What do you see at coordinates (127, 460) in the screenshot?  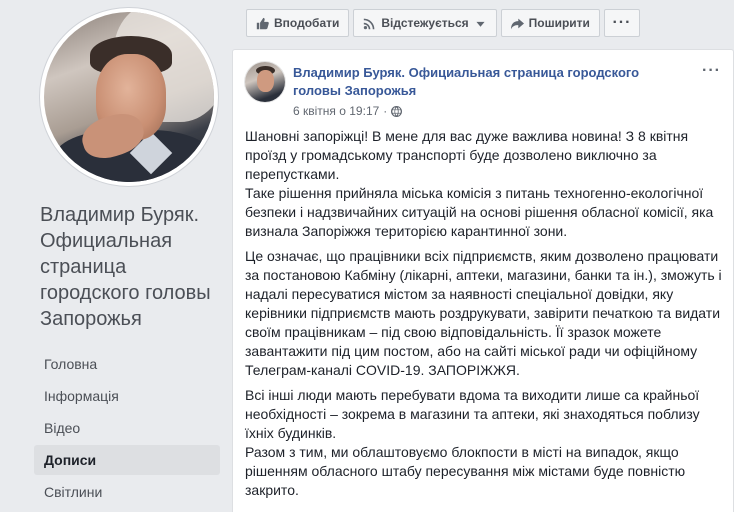 I see `nav-item-posts: Дописи` at bounding box center [127, 460].